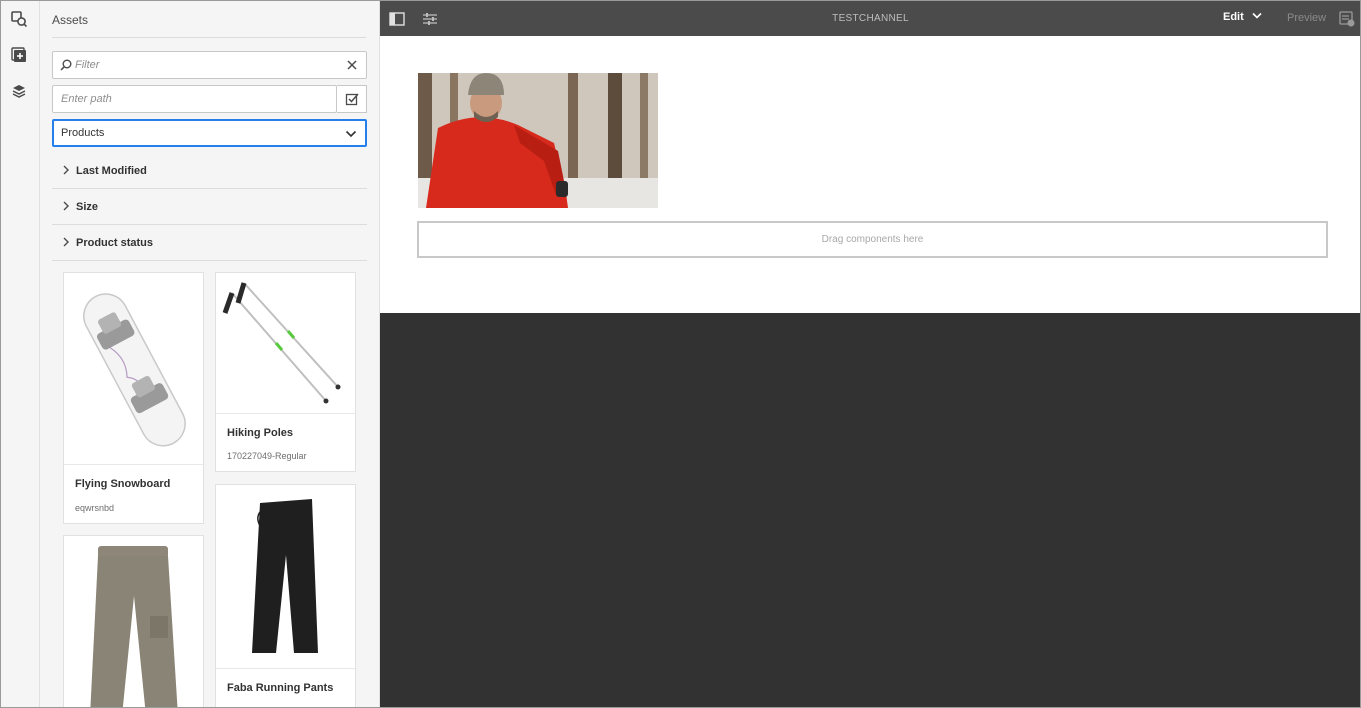  Describe the element at coordinates (19, 55) in the screenshot. I see `components-icon` at that location.